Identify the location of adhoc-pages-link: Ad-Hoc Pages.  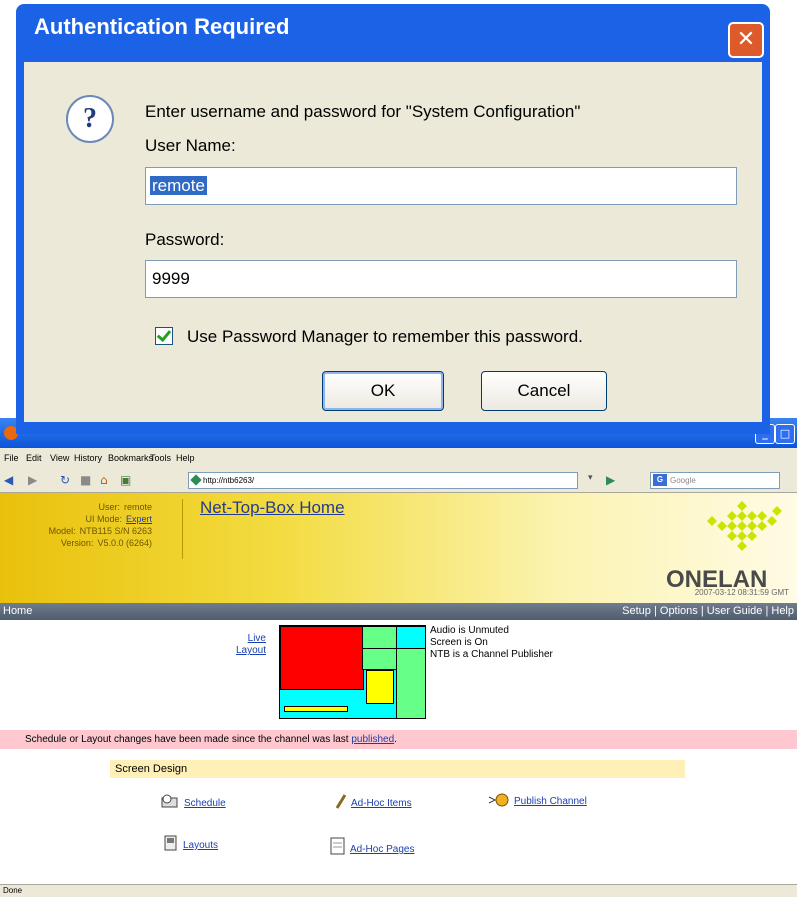
(382, 849).